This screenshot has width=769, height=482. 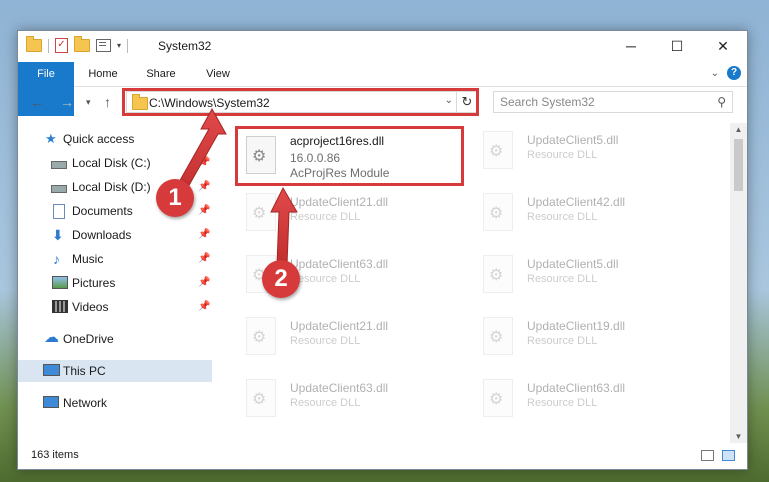 What do you see at coordinates (715, 73) in the screenshot?
I see `expand-ribbon-icon: ⌄` at bounding box center [715, 73].